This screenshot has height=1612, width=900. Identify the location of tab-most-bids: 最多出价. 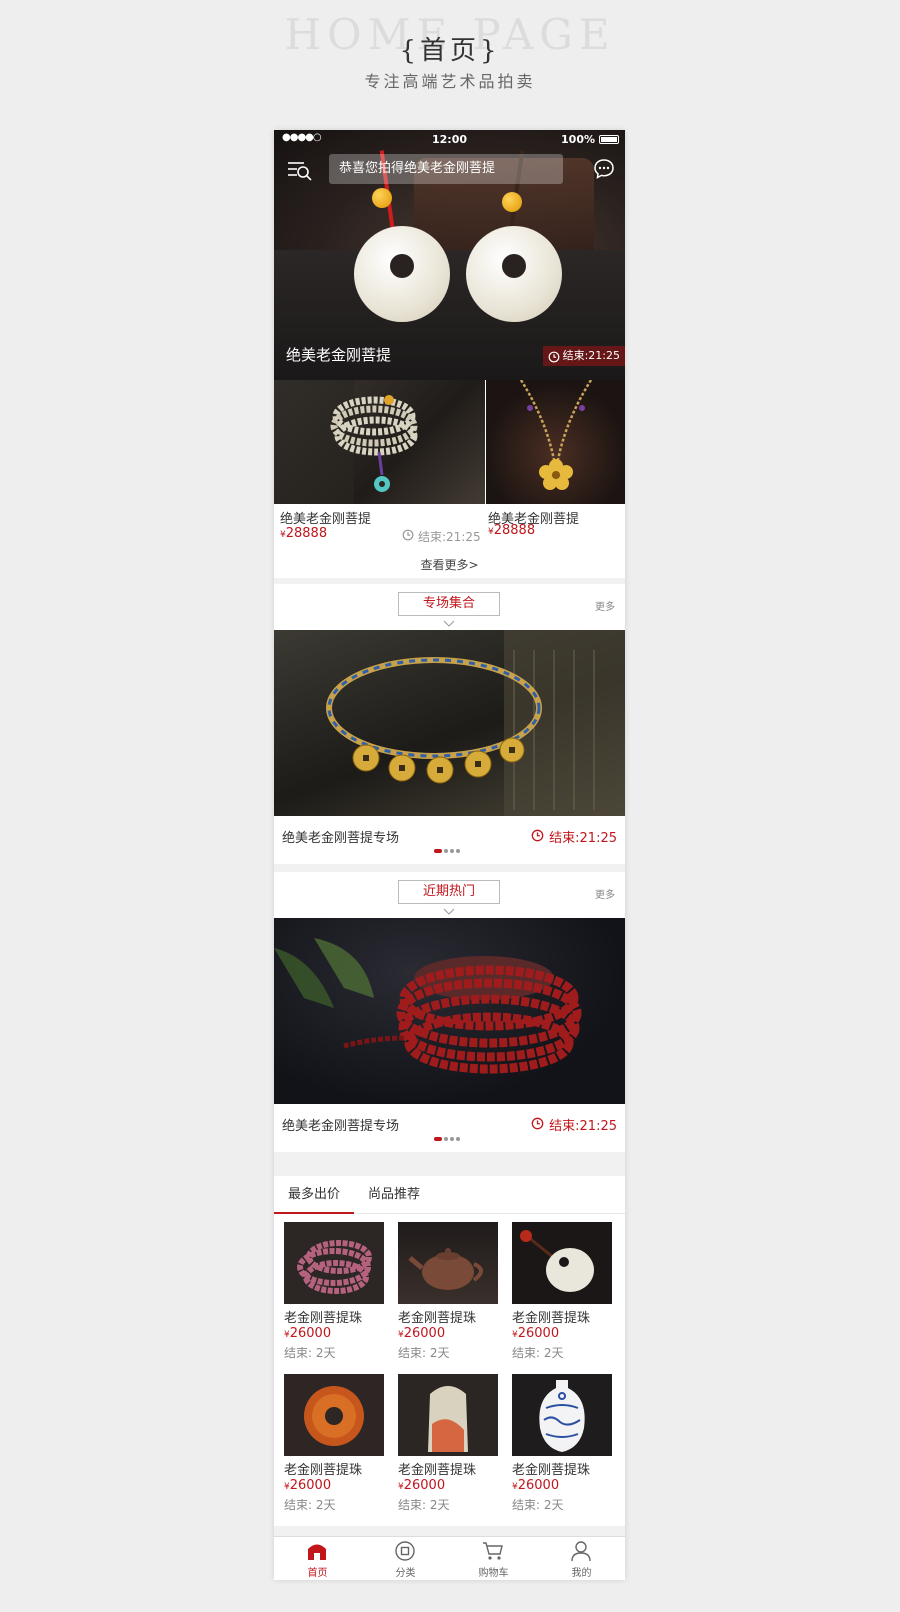
(314, 1195).